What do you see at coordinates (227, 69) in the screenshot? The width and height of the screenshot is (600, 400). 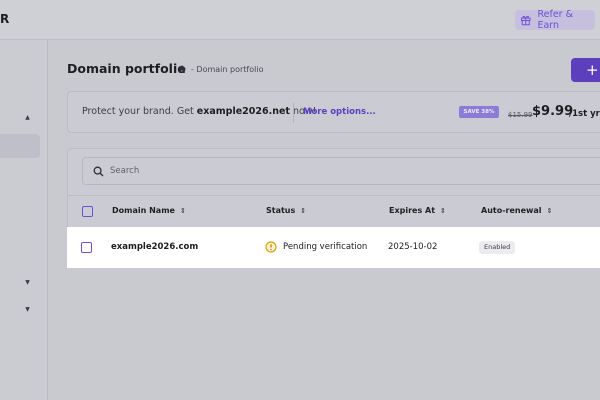 I see `breadcrumb-current: - Domain portfolio` at bounding box center [227, 69].